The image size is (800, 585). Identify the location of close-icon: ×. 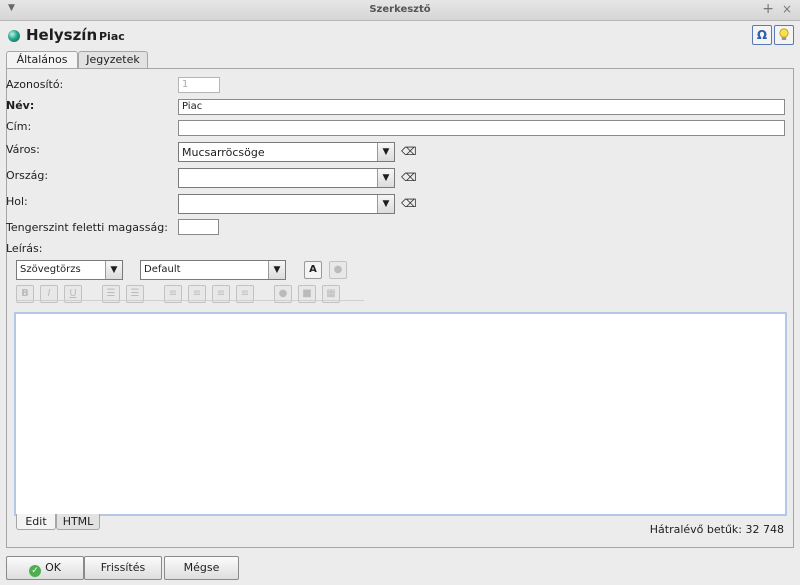
(787, 9).